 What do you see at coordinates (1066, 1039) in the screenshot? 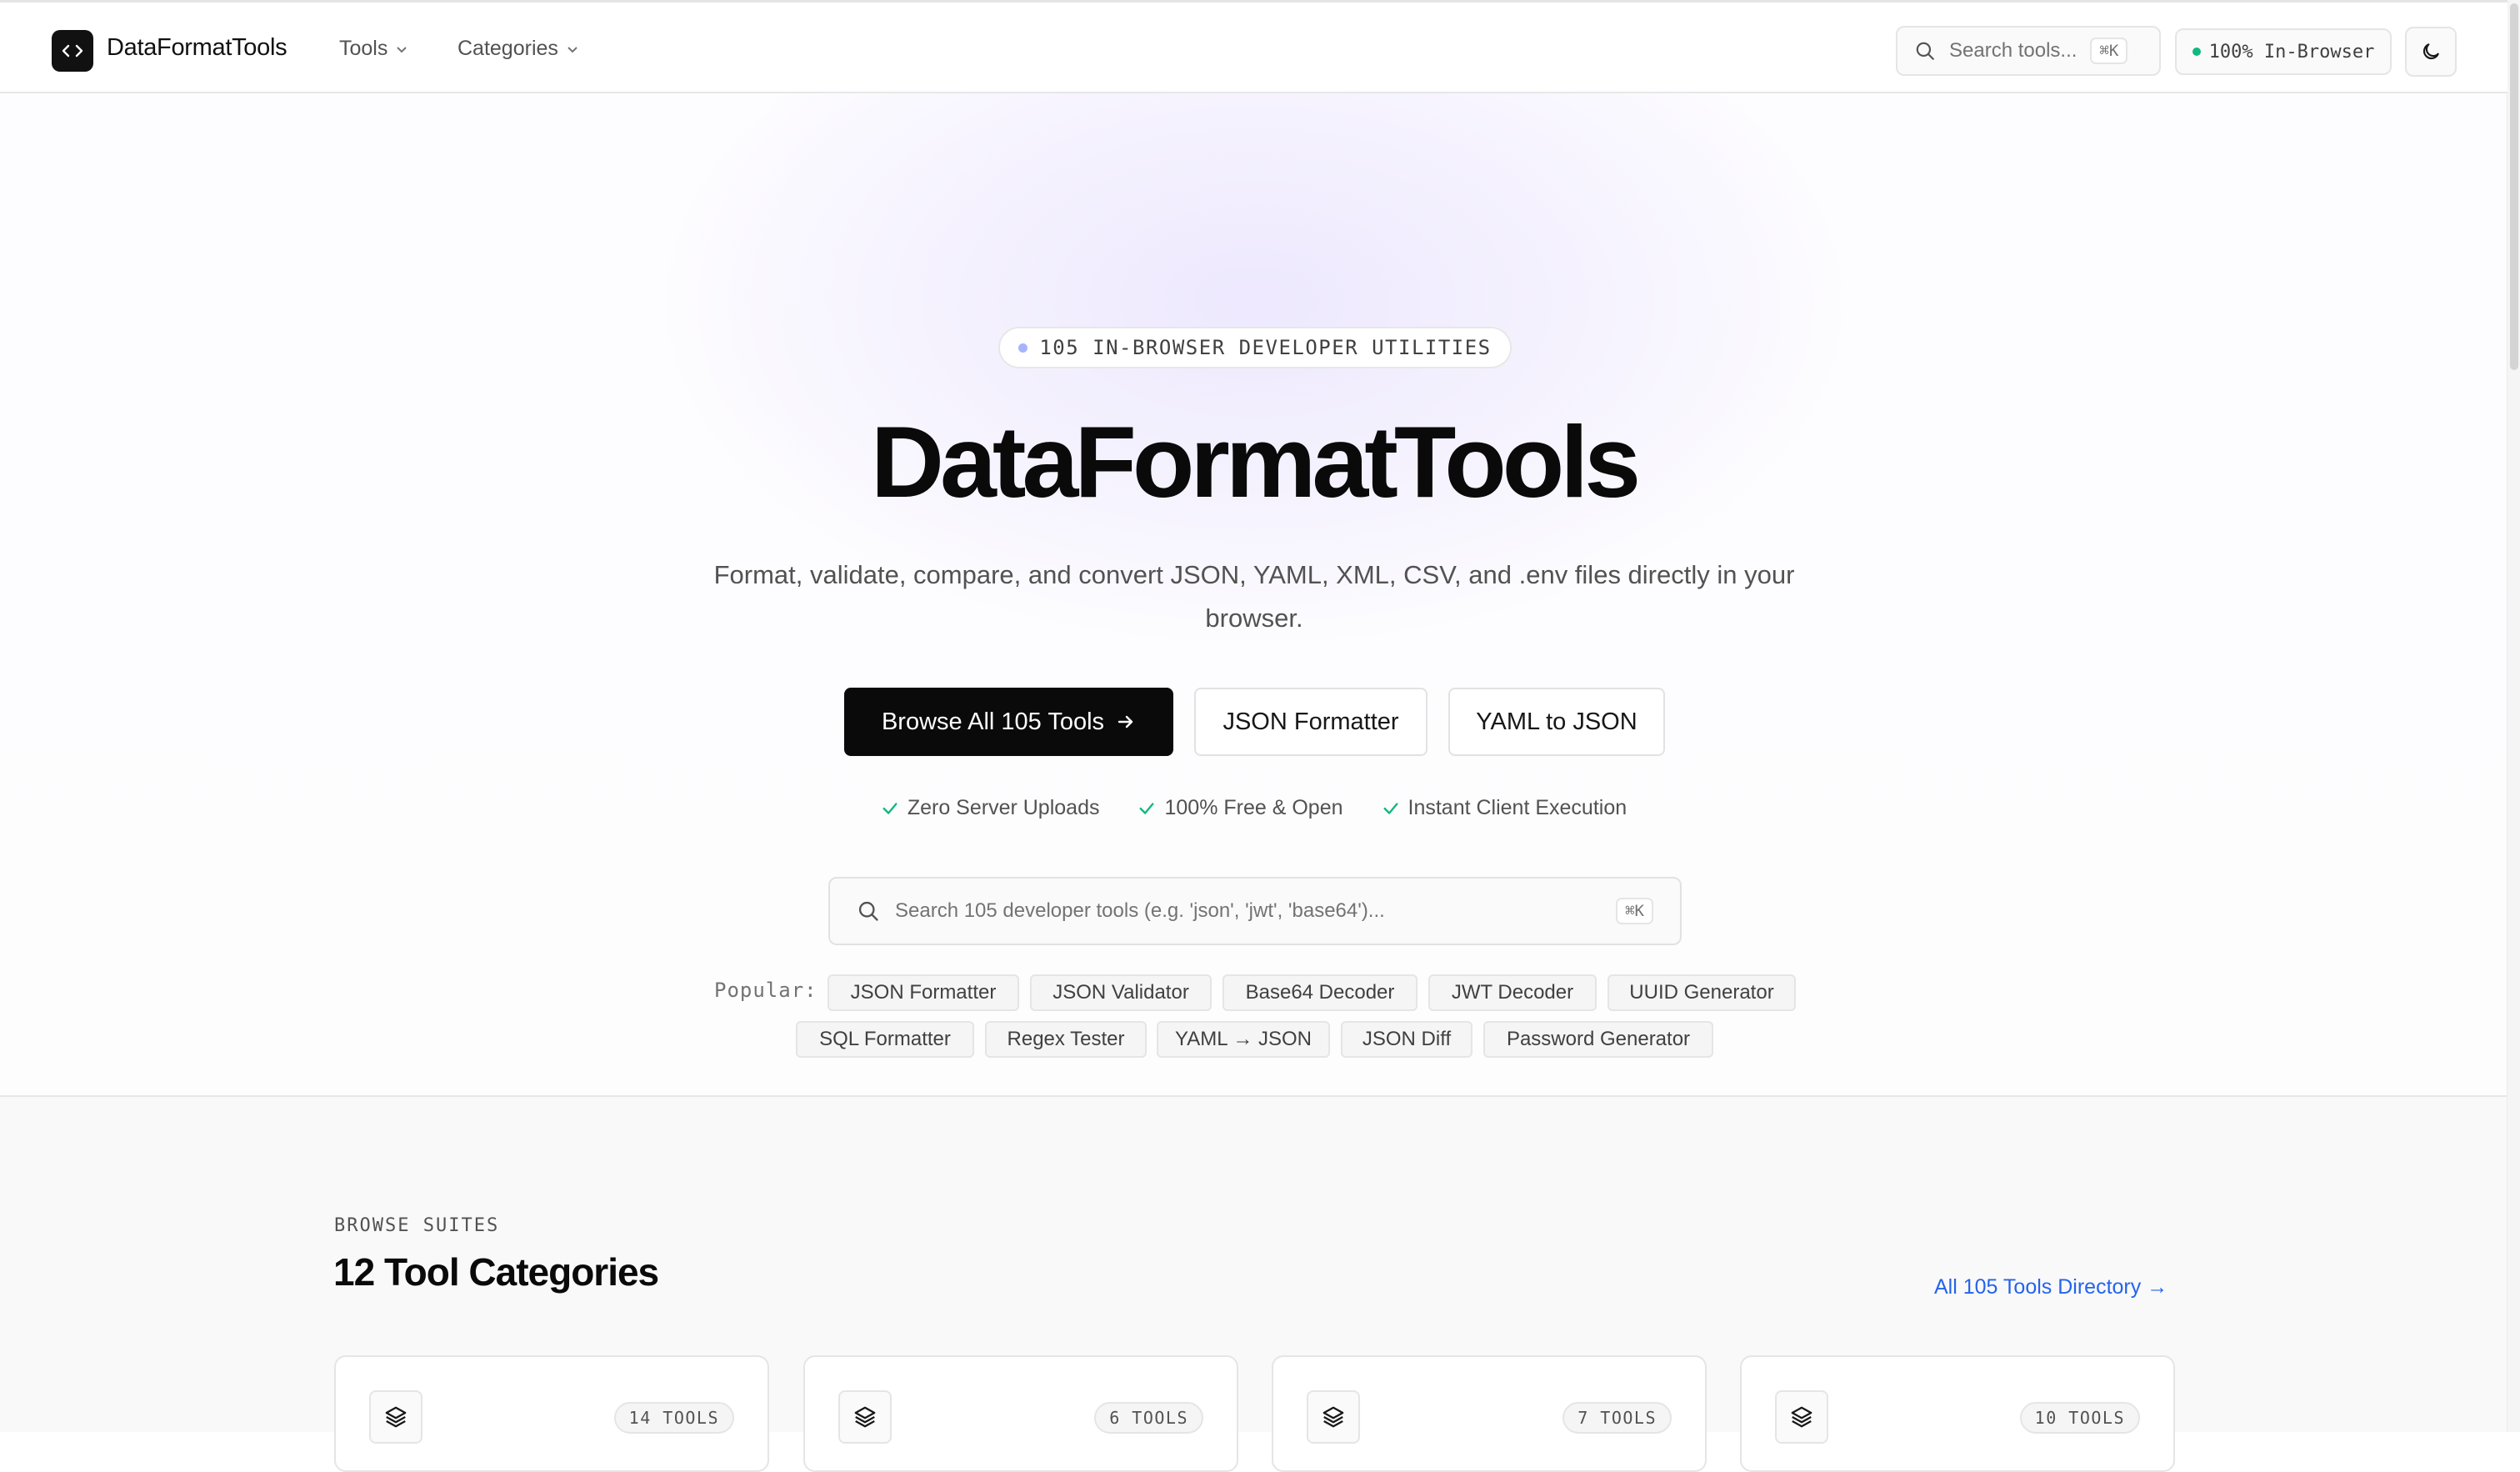
I see `popular-chip: Regex Tester` at bounding box center [1066, 1039].